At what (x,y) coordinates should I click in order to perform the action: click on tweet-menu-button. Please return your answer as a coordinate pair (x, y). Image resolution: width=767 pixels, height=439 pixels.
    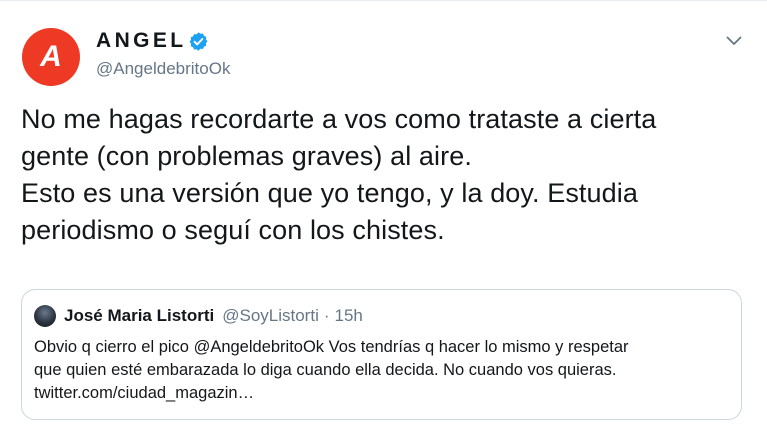
    Looking at the image, I should click on (734, 41).